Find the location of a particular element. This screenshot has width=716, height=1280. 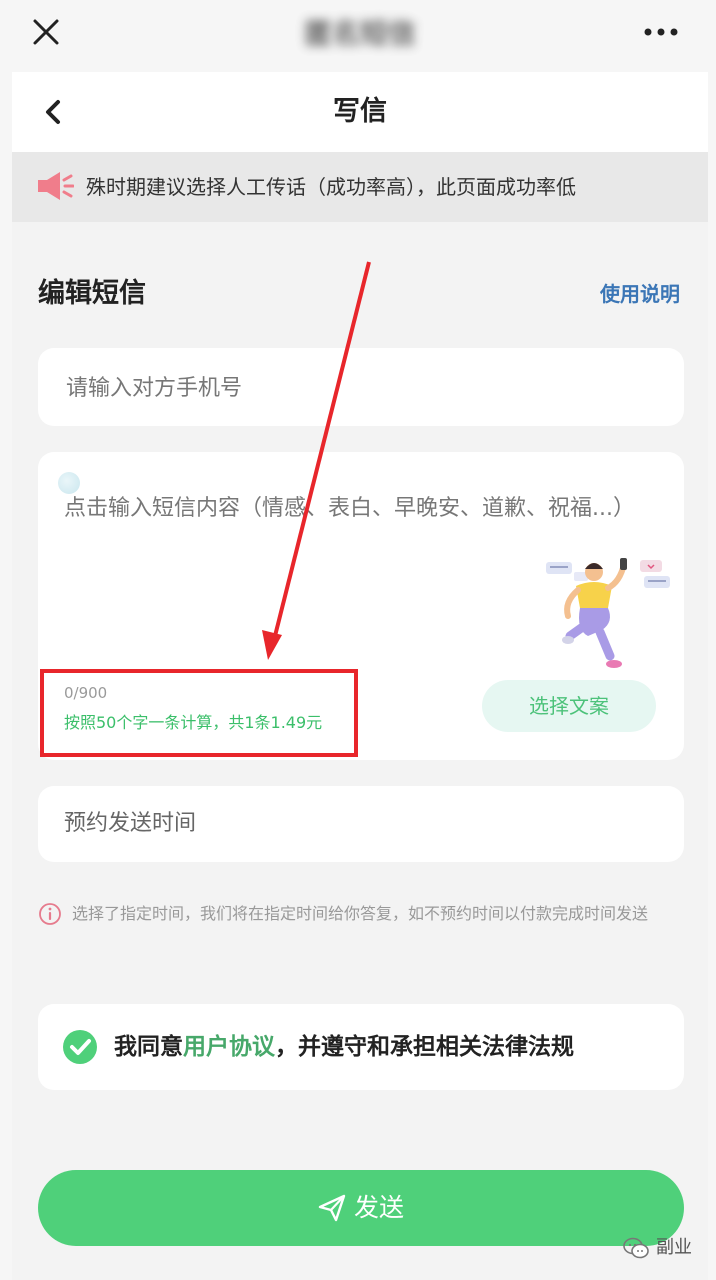

page-navbar: 写信 is located at coordinates (360, 112).